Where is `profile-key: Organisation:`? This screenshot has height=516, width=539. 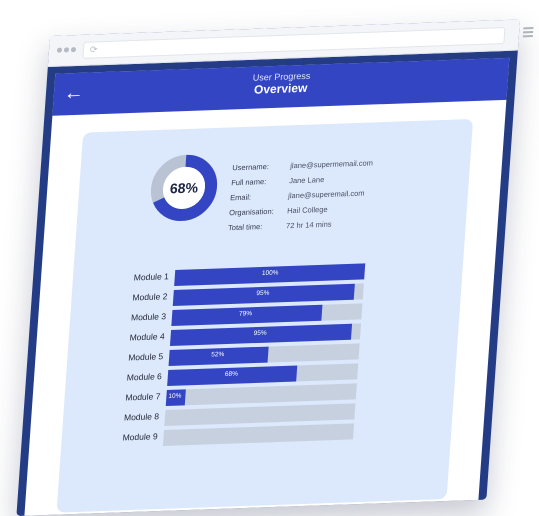 profile-key: Organisation: is located at coordinates (251, 212).